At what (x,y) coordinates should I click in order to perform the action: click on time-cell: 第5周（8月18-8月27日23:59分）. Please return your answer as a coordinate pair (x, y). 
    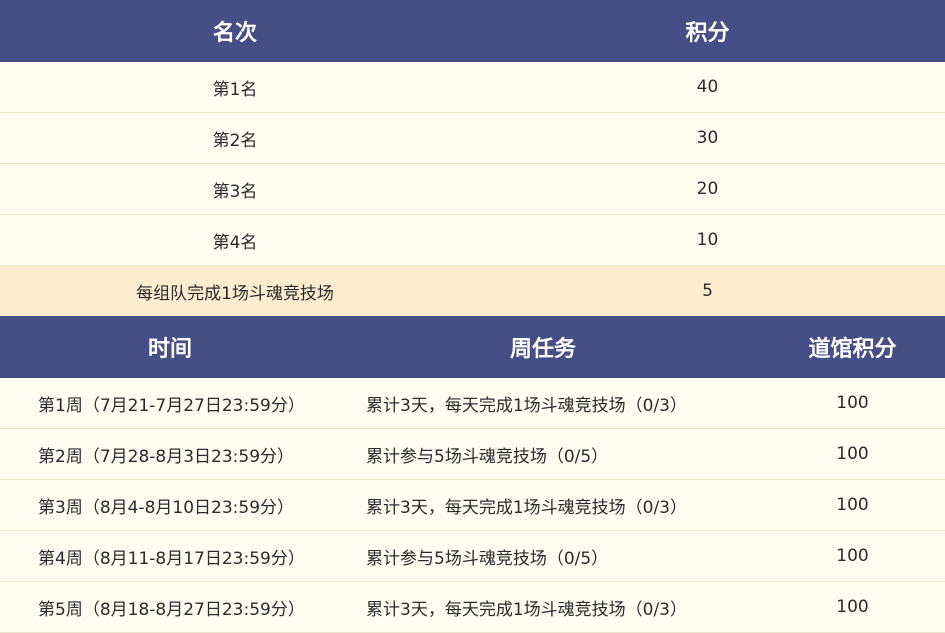
    Looking at the image, I should click on (180, 607).